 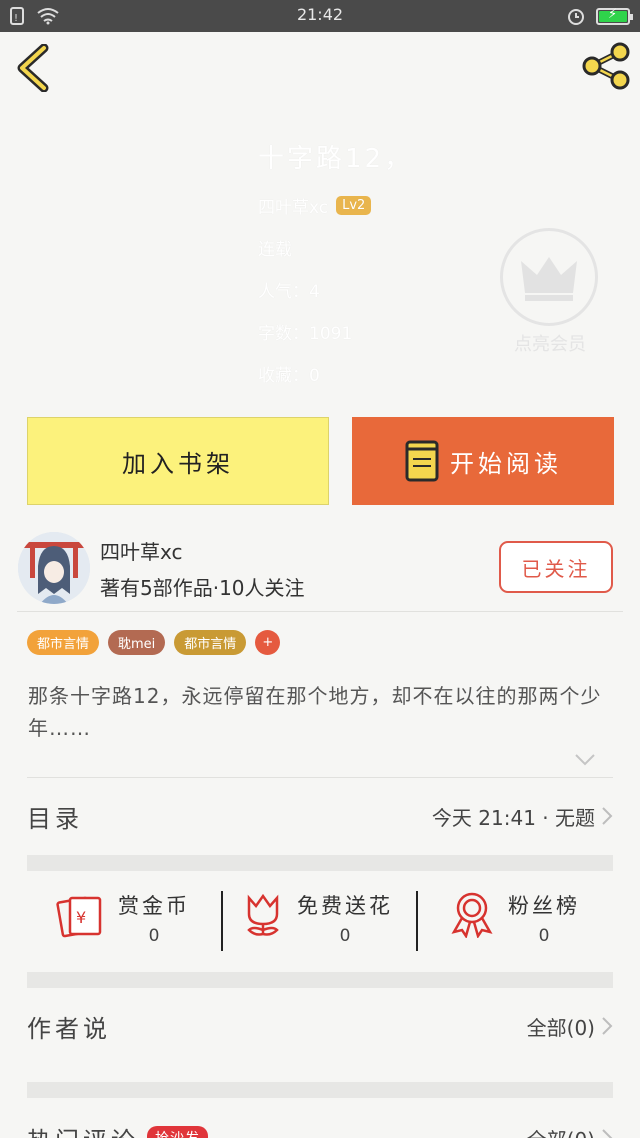 What do you see at coordinates (154, 906) in the screenshot?
I see `reward-coins-label: 赏金币` at bounding box center [154, 906].